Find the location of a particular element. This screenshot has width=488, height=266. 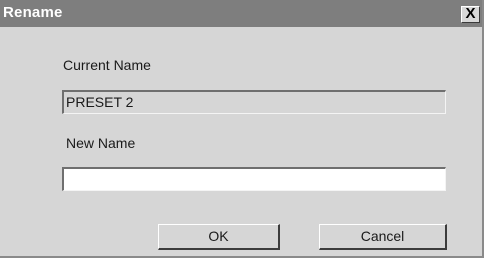

new-name-input is located at coordinates (254, 179).